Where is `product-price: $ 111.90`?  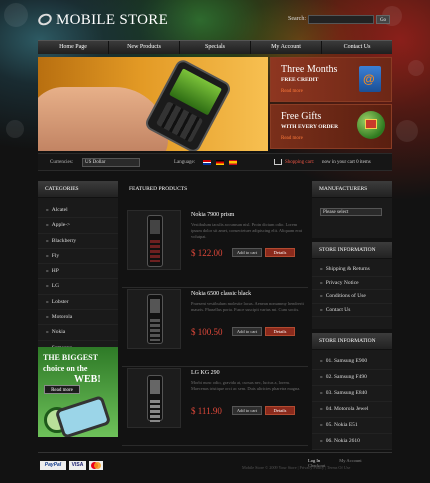
product-price: $ 111.90 is located at coordinates (206, 411).